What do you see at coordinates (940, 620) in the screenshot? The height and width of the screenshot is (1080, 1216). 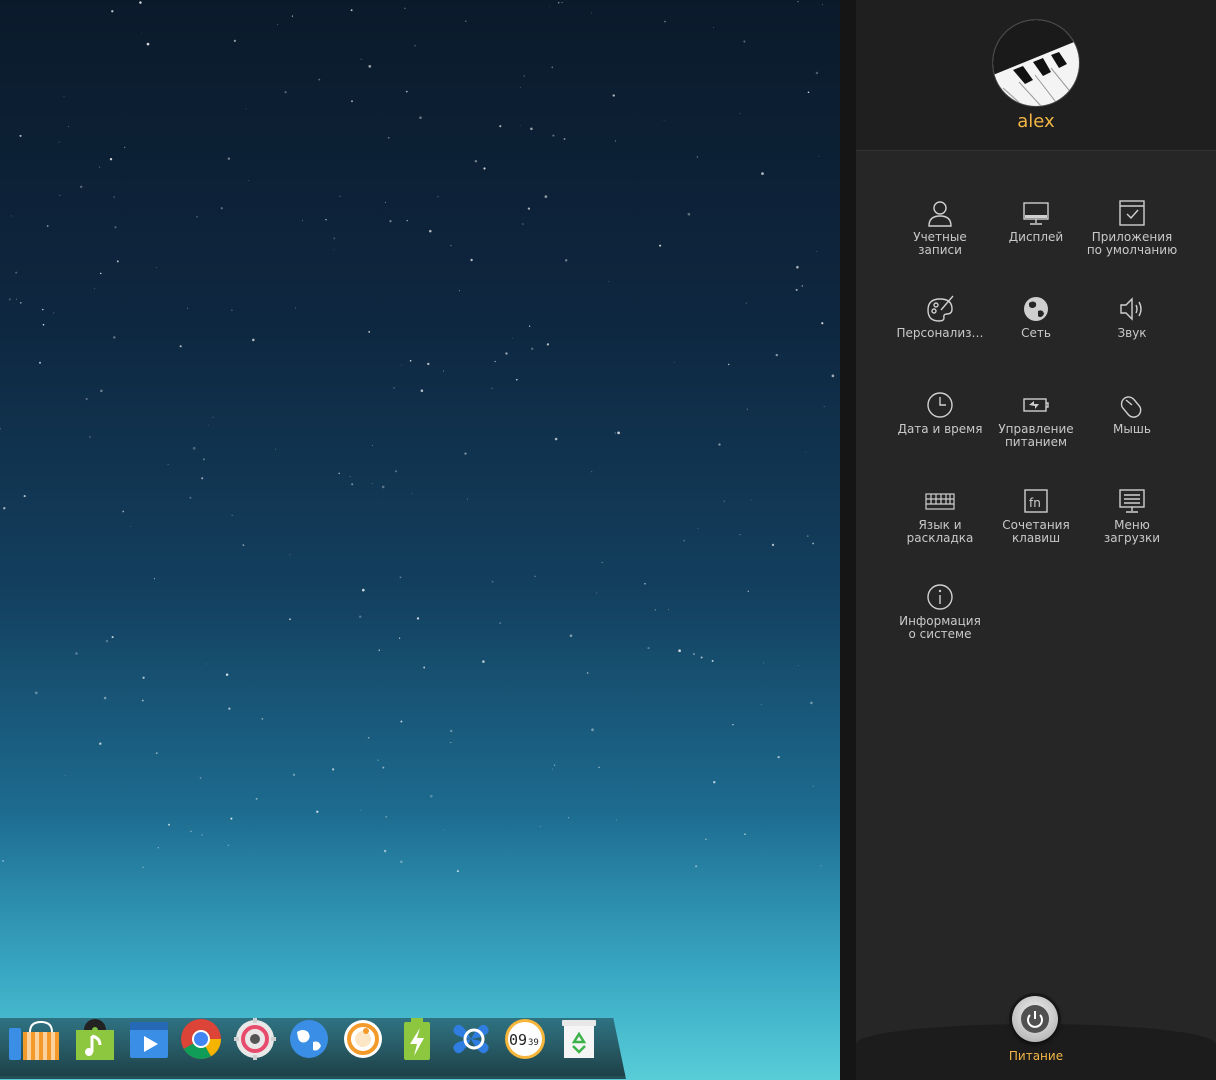 I see `module-system-info: Информация о системе` at bounding box center [940, 620].